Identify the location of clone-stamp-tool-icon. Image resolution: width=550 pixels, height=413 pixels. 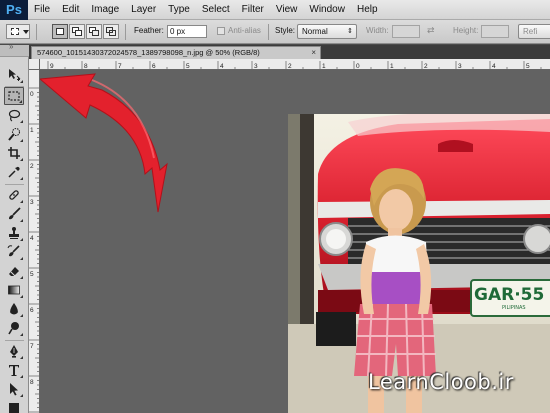
(14, 233).